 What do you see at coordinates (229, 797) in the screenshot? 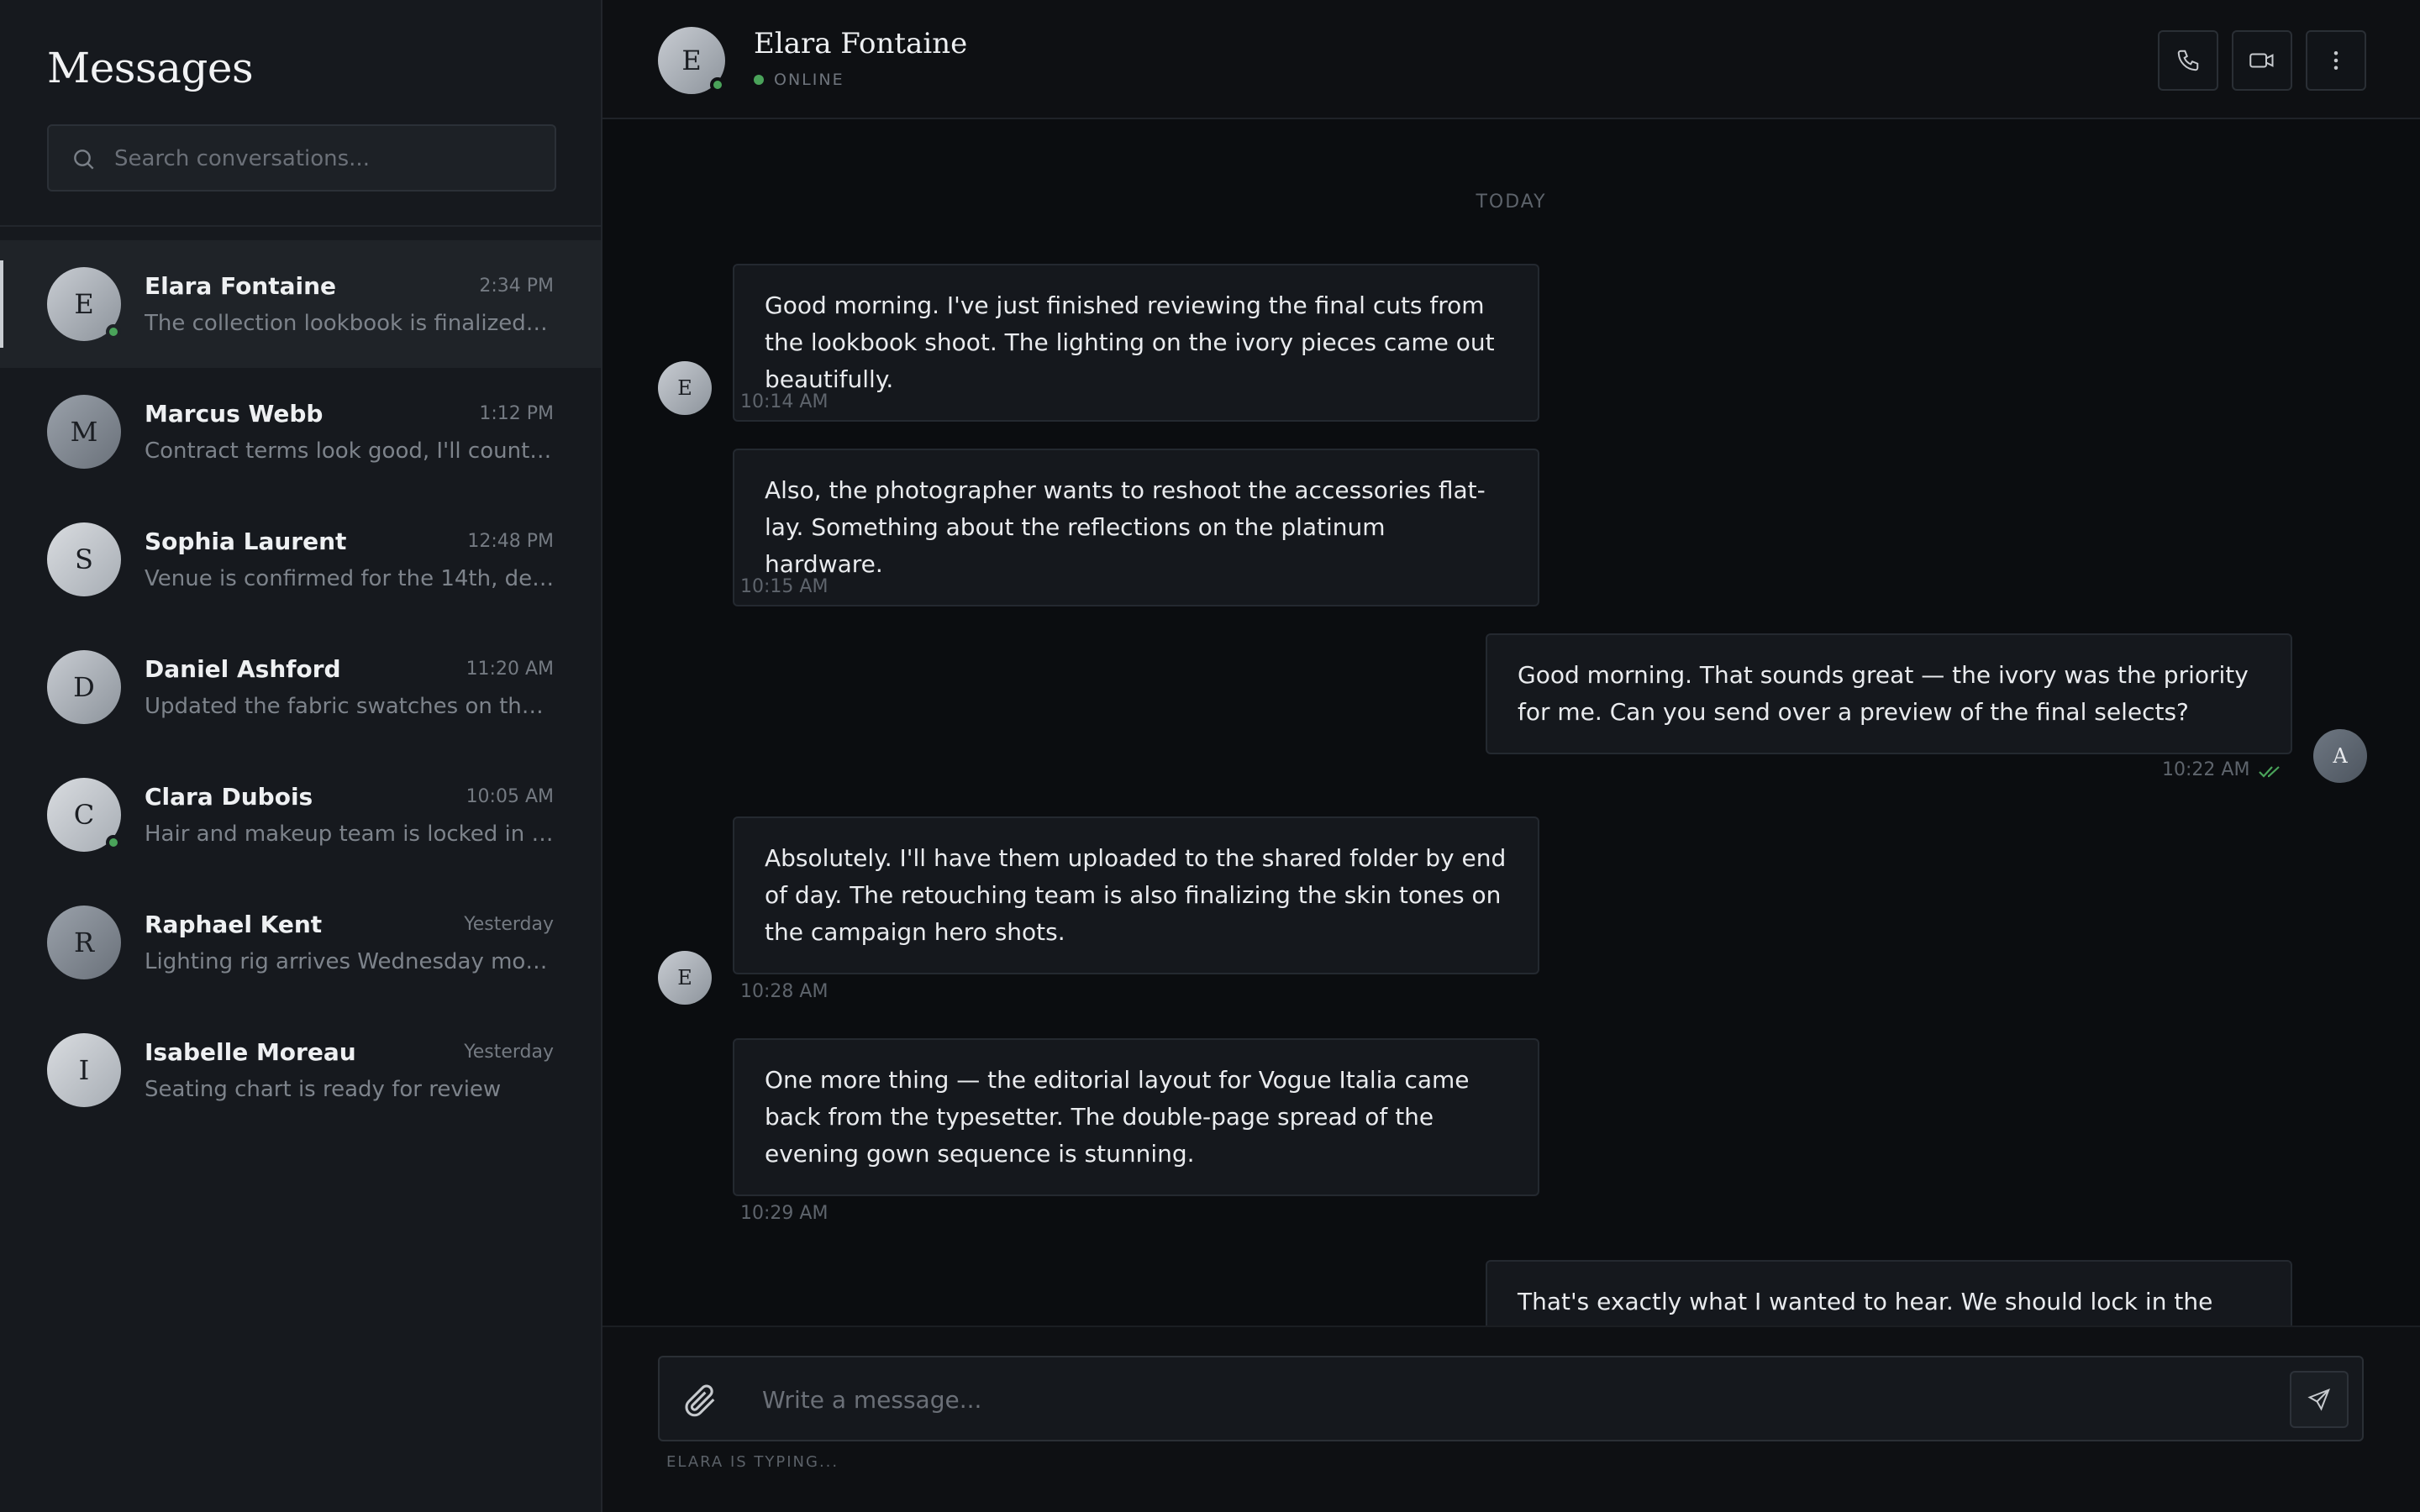
I see `conversation-name: Clara Dubois` at bounding box center [229, 797].